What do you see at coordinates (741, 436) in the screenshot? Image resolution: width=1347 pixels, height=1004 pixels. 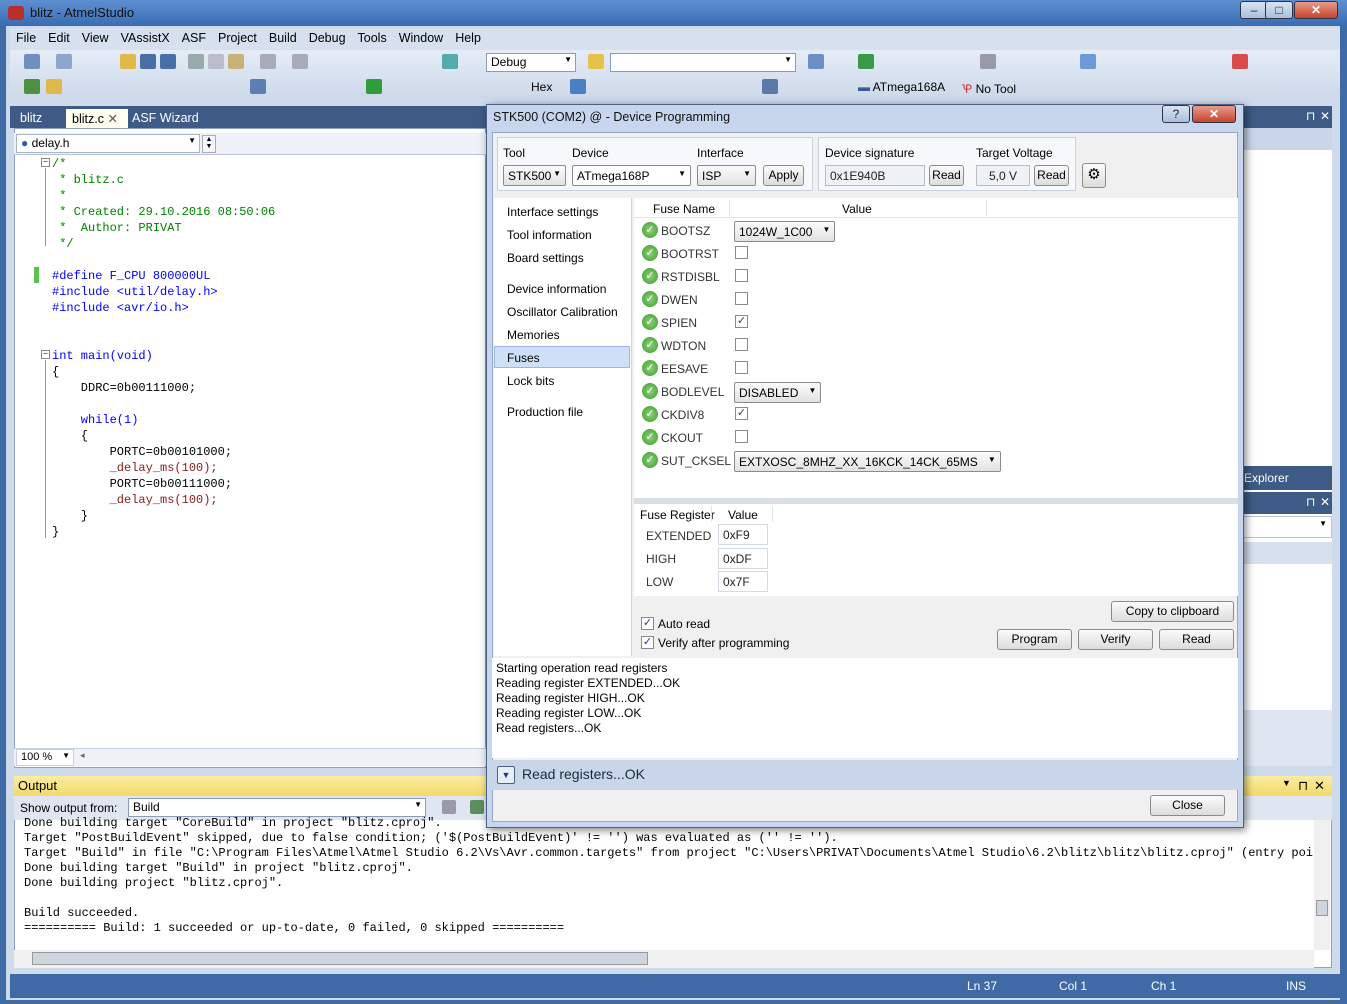 I see `fuse-checkbox-ckout` at bounding box center [741, 436].